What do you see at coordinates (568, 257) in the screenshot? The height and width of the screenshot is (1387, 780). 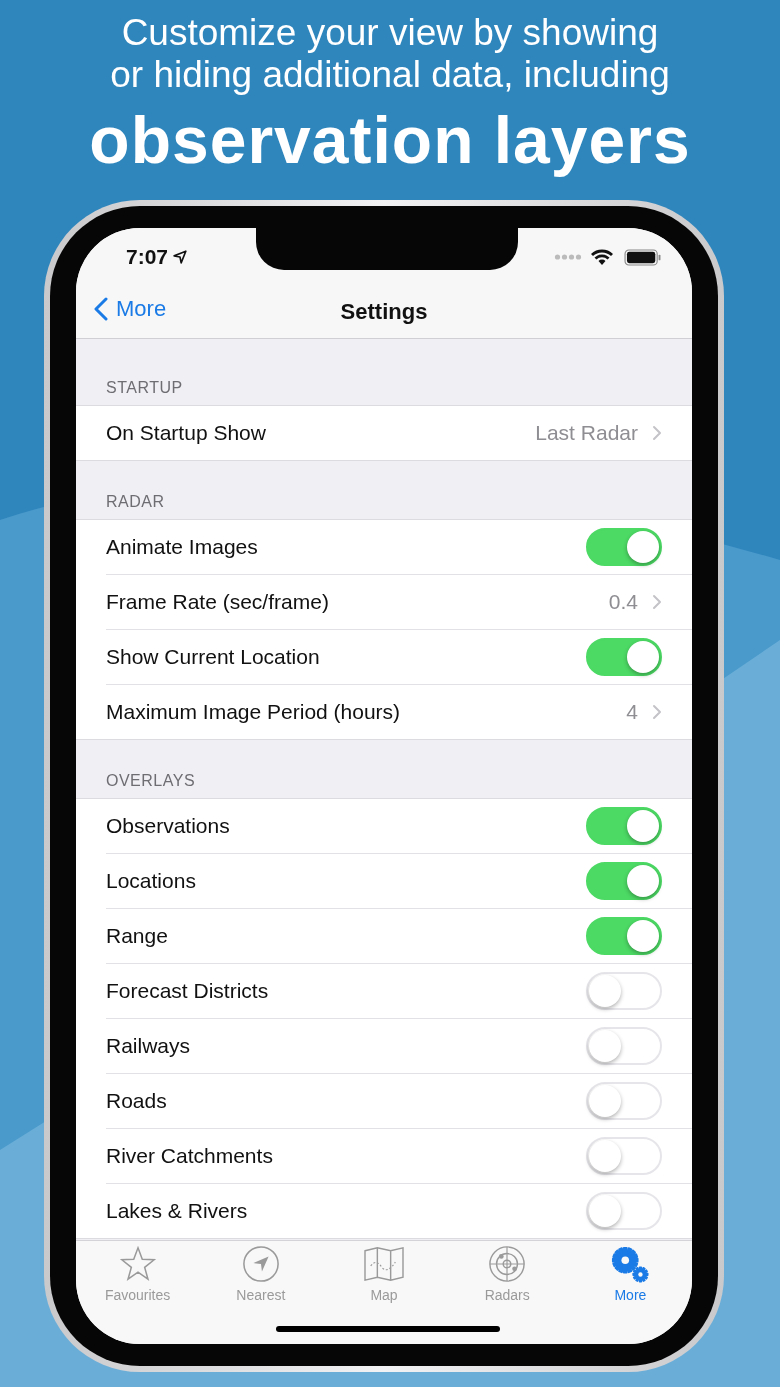 I see `signal-icon` at bounding box center [568, 257].